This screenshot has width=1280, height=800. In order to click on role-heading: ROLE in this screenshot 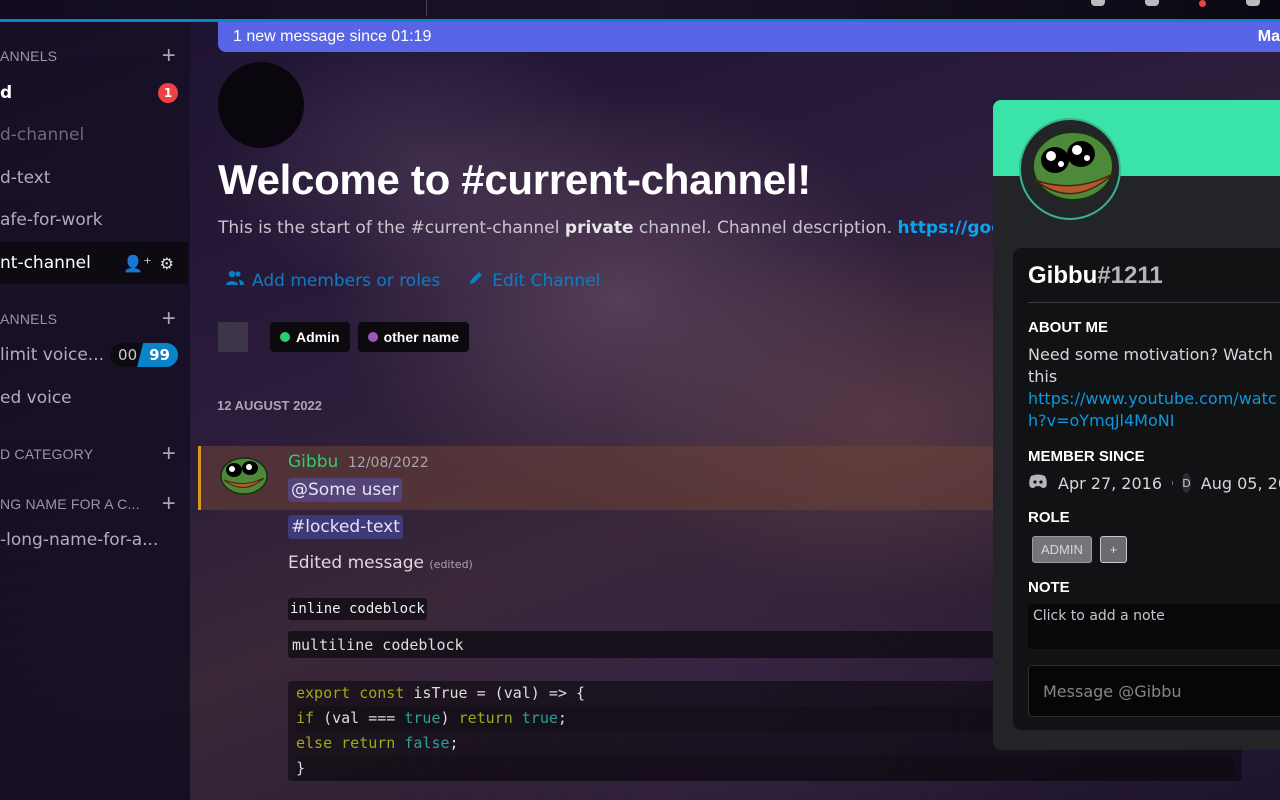, I will do `click(1049, 517)`.